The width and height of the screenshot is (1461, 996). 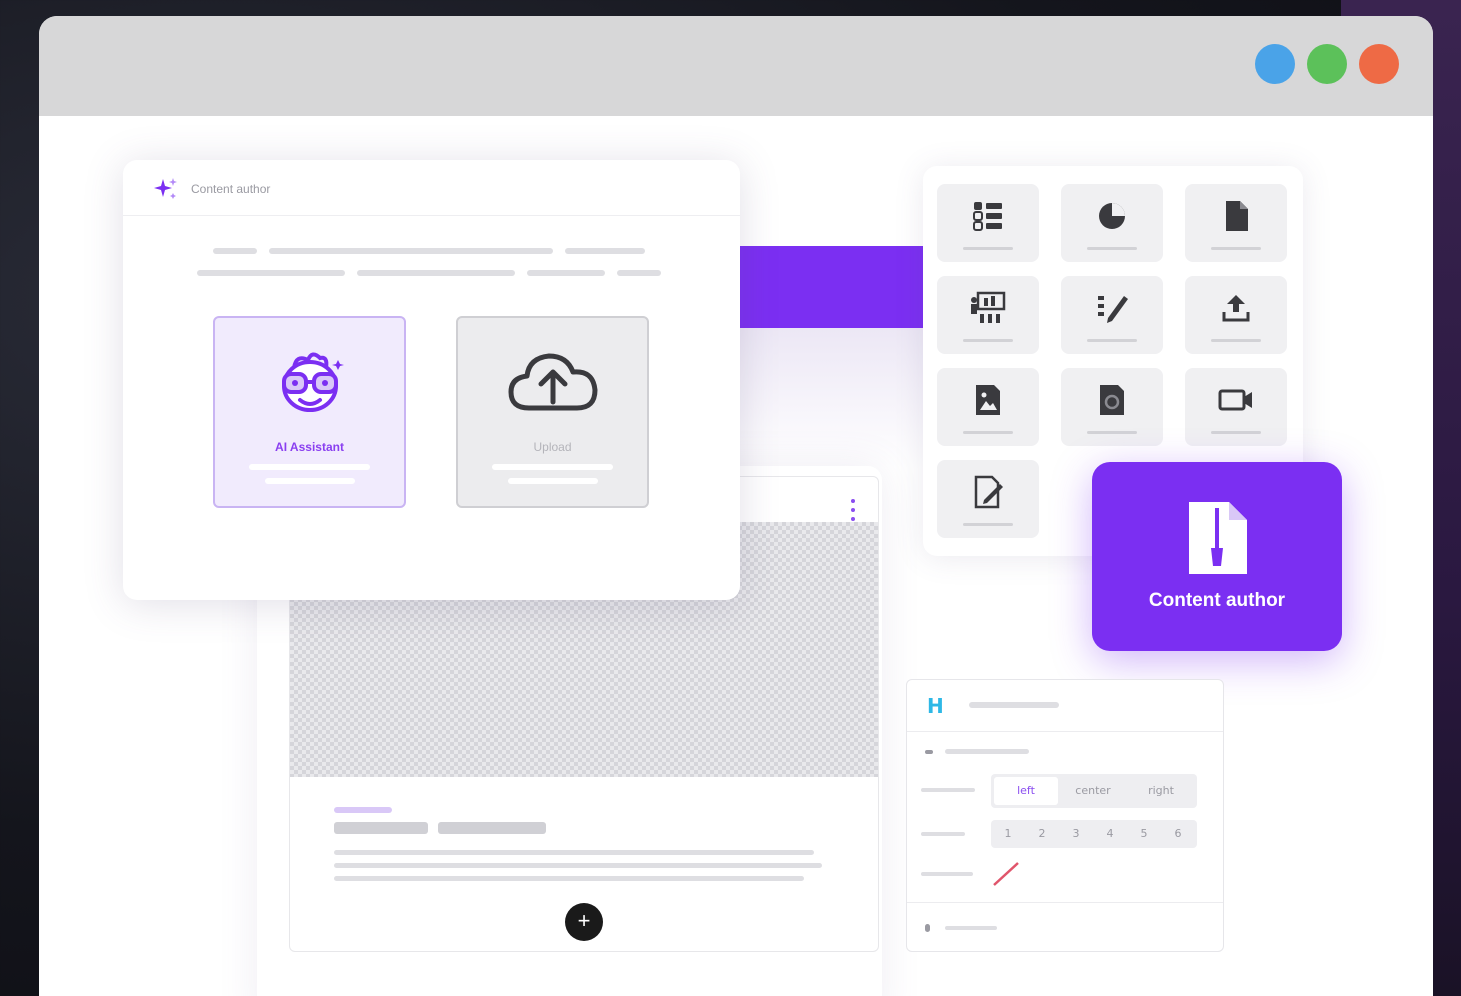 I want to click on tool-image, so click(x=988, y=407).